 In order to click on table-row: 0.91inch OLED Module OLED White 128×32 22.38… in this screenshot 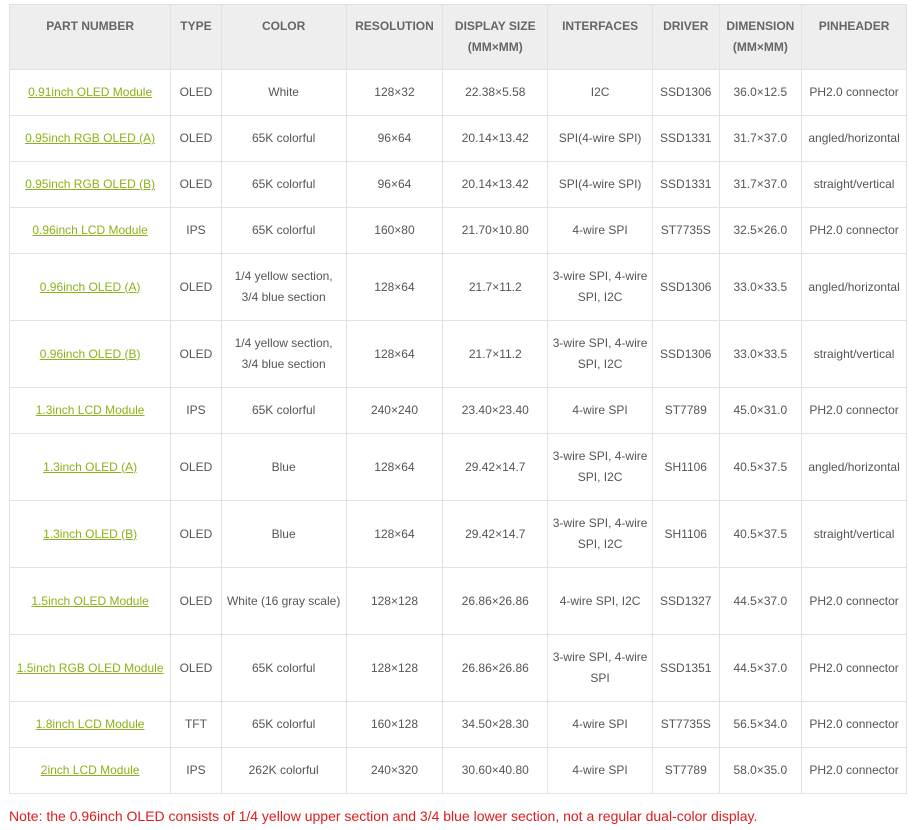, I will do `click(457, 92)`.